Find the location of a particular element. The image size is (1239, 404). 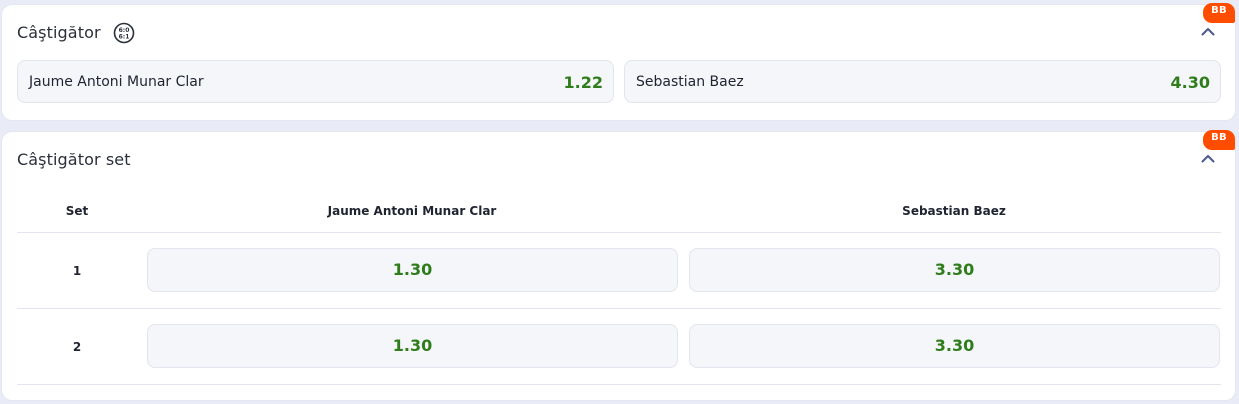

odds-button-set-2-player-2: 3.30 is located at coordinates (954, 346).